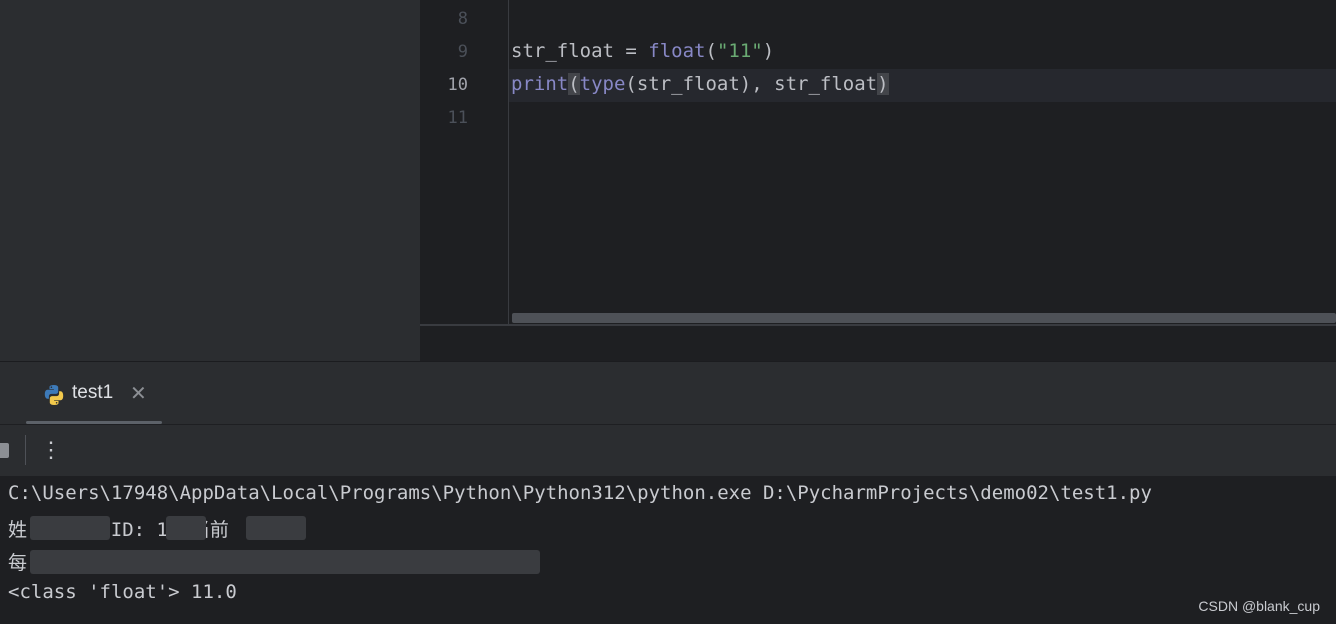  What do you see at coordinates (51, 450) in the screenshot?
I see `more-options-icon: ⋮` at bounding box center [51, 450].